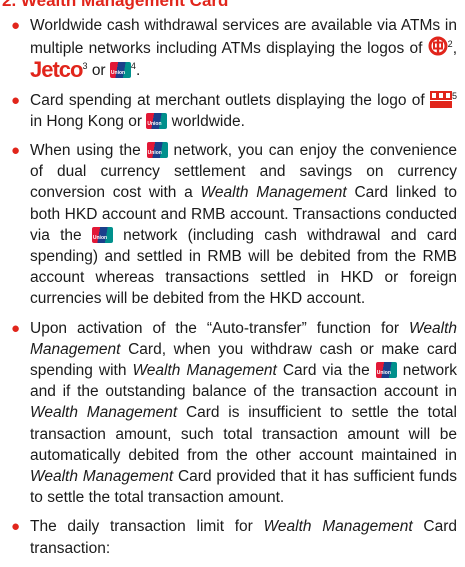 Image resolution: width=465 pixels, height=567 pixels. Describe the element at coordinates (85, 66) in the screenshot. I see `footnote-marker: 3` at that location.